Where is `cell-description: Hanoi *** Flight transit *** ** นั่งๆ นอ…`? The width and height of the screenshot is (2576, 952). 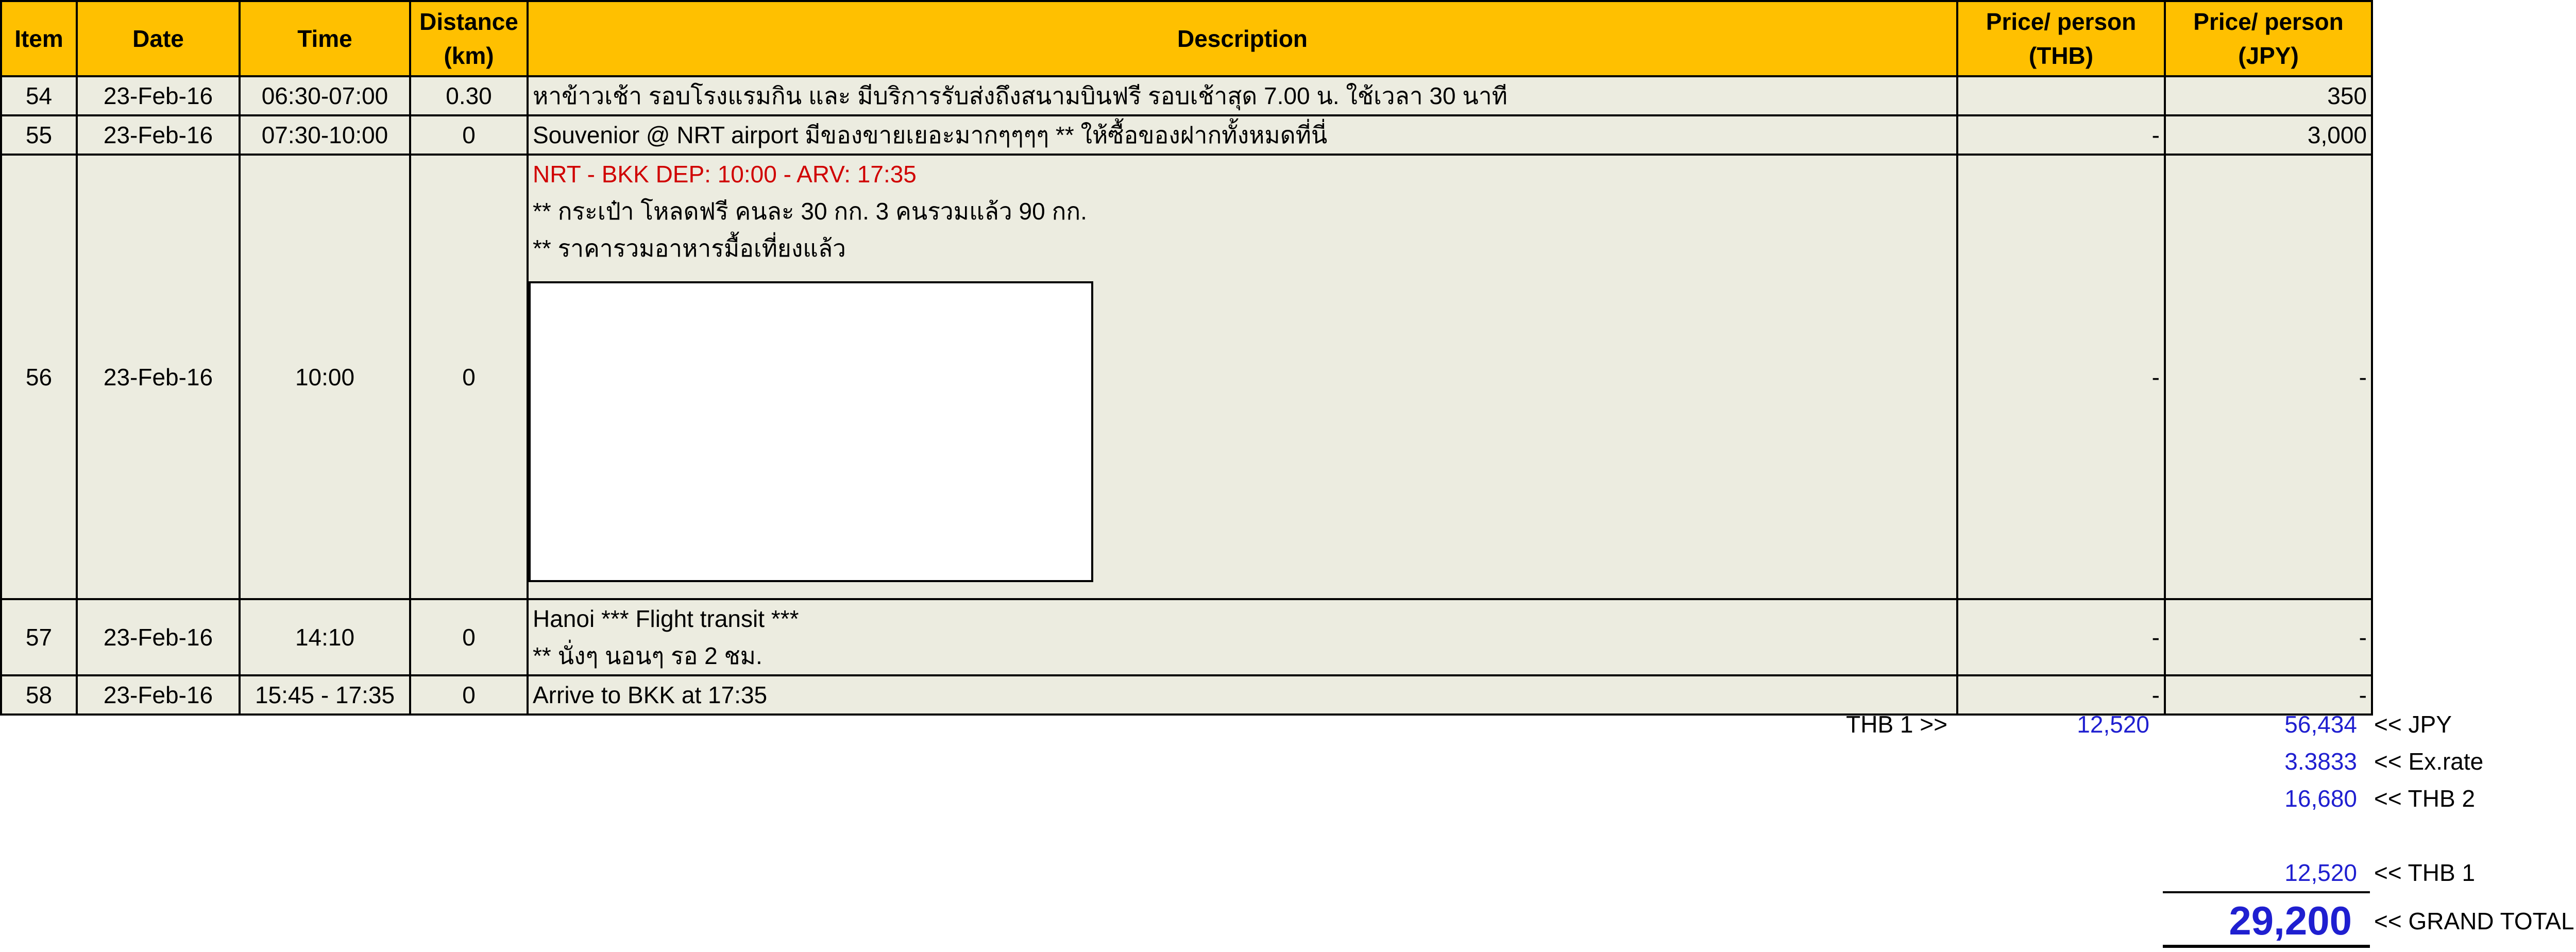 cell-description: Hanoi *** Flight transit *** ** นั่งๆ นอ… is located at coordinates (1242, 637).